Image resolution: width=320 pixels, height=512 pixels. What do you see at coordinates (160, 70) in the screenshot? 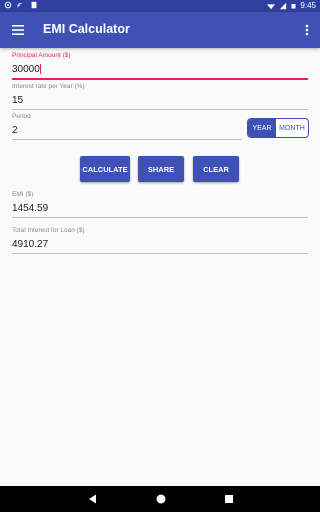
I see `principal-input: 30000` at bounding box center [160, 70].